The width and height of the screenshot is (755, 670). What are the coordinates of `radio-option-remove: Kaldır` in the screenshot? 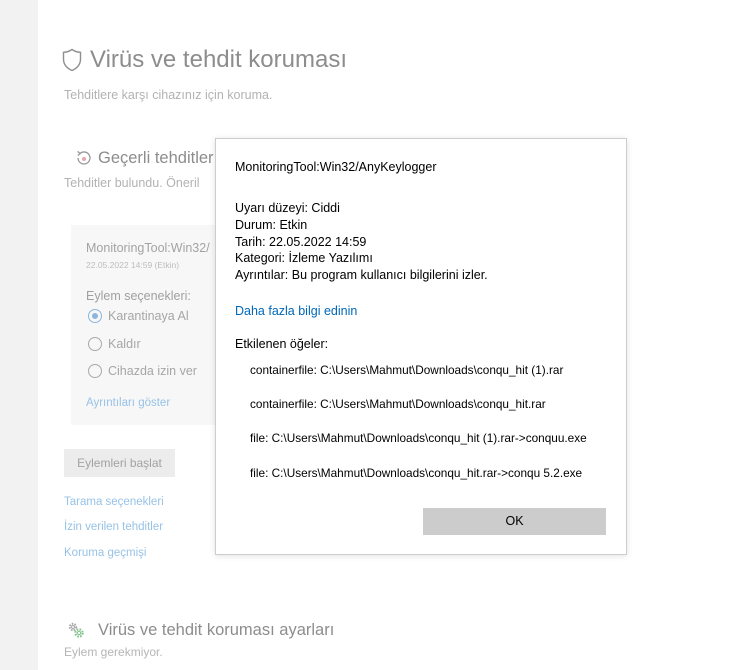 It's located at (114, 344).